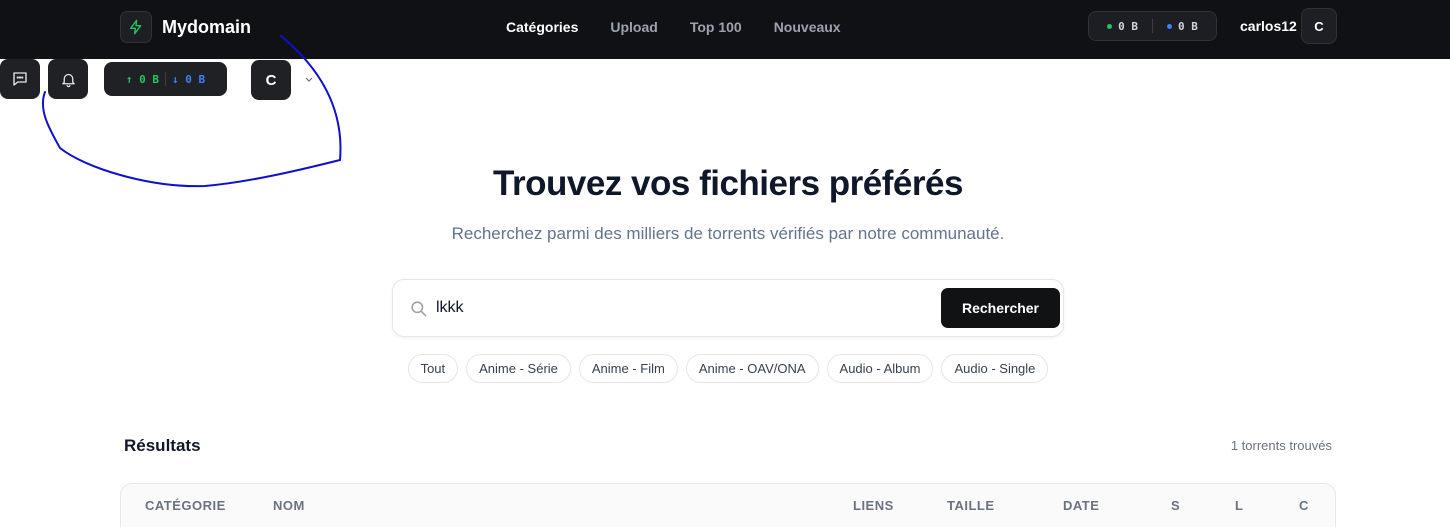 This screenshot has width=1450, height=527. What do you see at coordinates (419, 309) in the screenshot?
I see `search-icon` at bounding box center [419, 309].